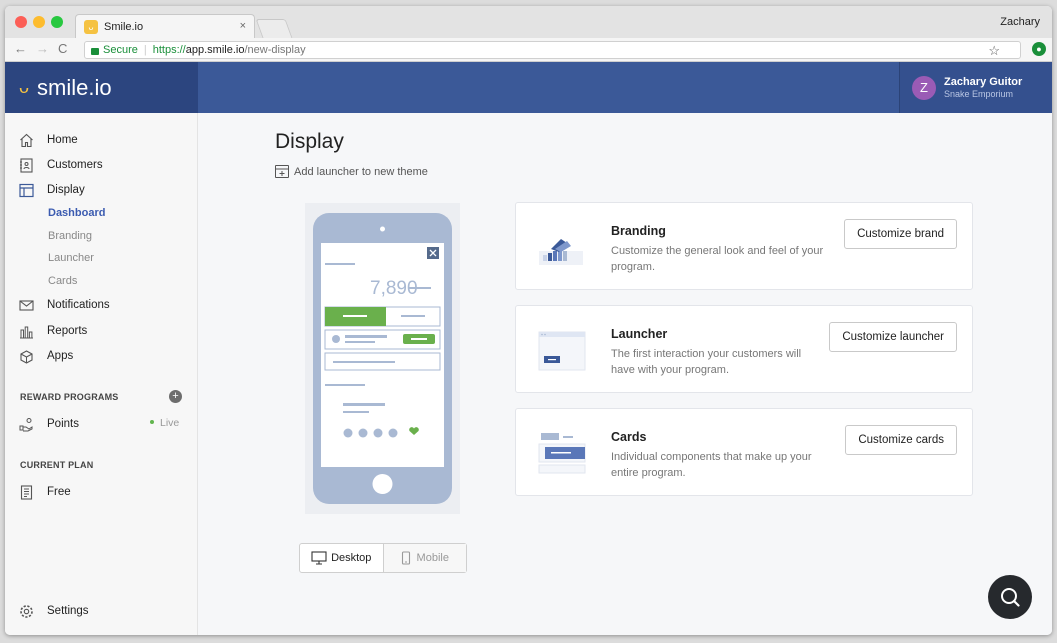 The height and width of the screenshot is (643, 1057). What do you see at coordinates (561, 252) in the screenshot?
I see `branding-palette-icon` at bounding box center [561, 252].